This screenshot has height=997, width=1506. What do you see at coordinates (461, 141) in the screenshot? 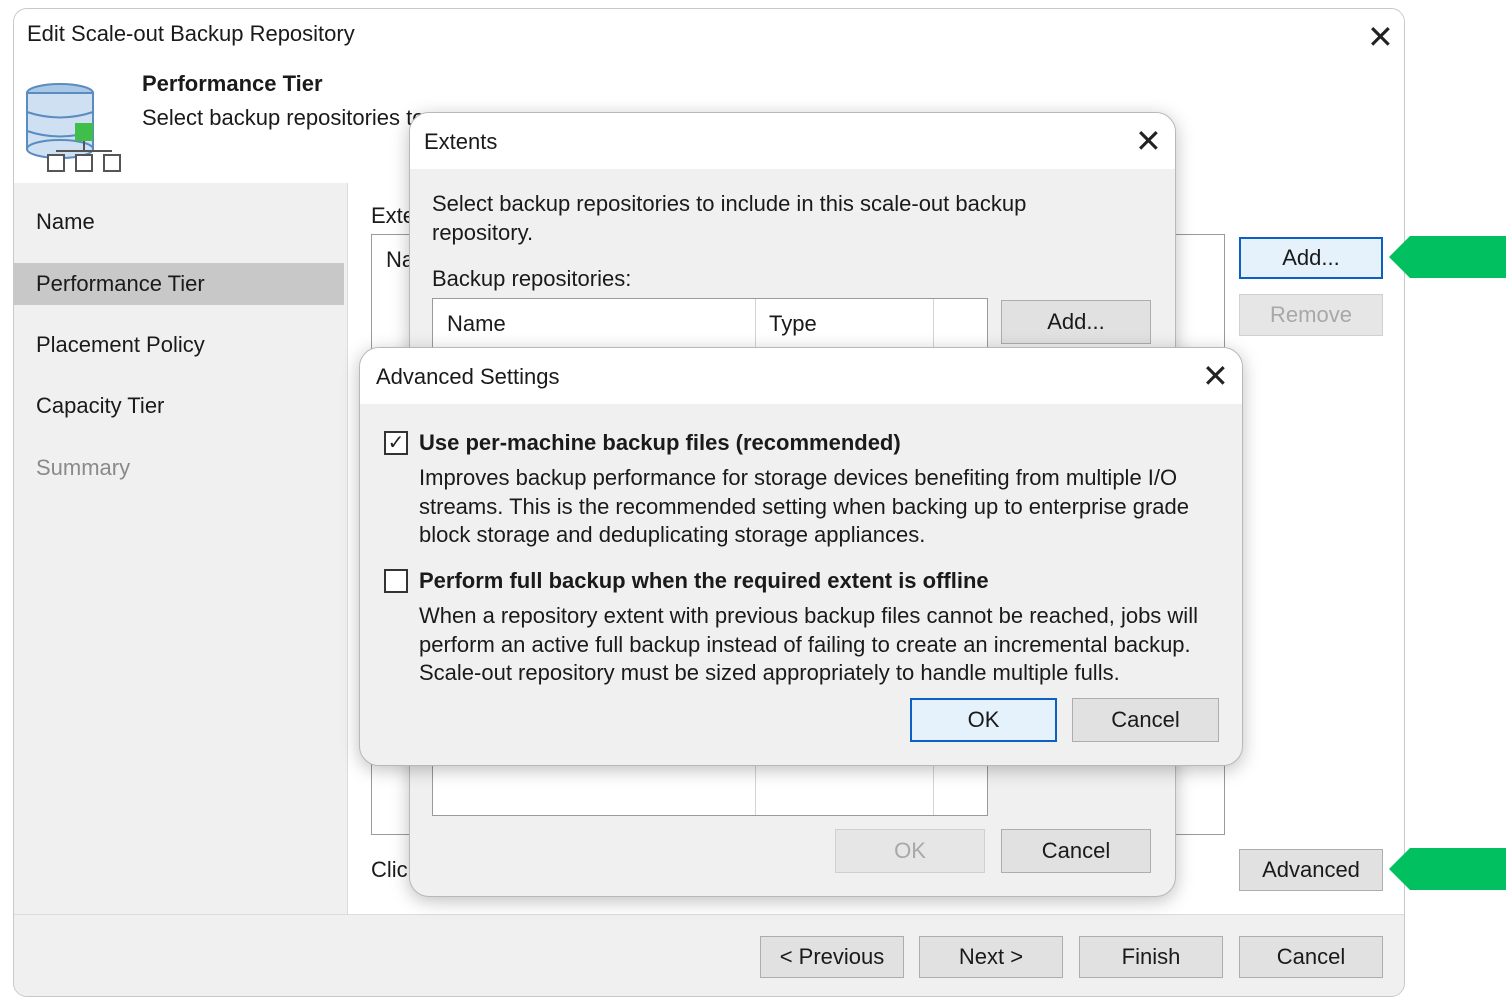
I see `extents-dialog-title: Extents` at bounding box center [461, 141].